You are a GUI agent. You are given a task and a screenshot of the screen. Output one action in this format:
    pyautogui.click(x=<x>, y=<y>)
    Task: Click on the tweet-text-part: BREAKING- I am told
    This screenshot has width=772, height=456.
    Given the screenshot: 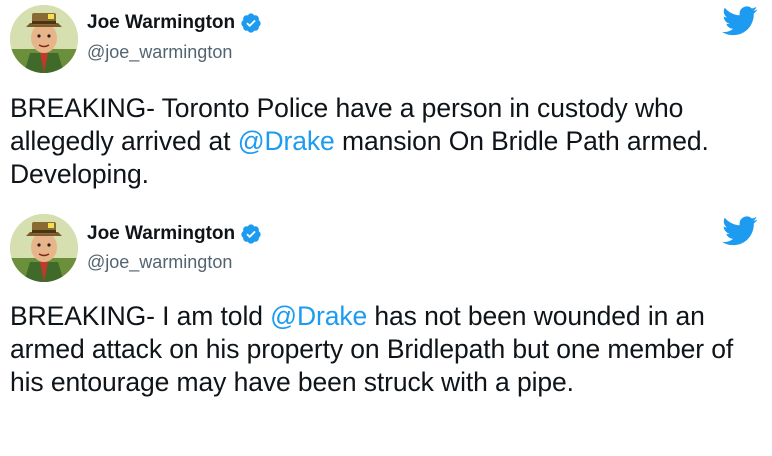 What is the action you would take?
    pyautogui.click(x=140, y=316)
    